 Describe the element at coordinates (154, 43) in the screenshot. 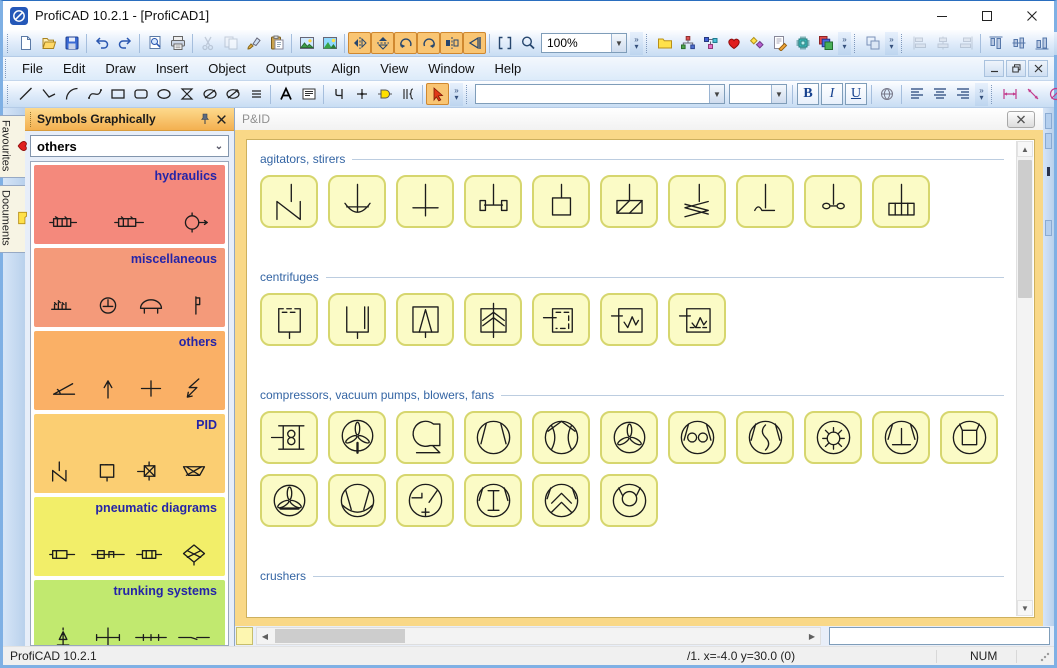

I see `print-preview-button` at that location.